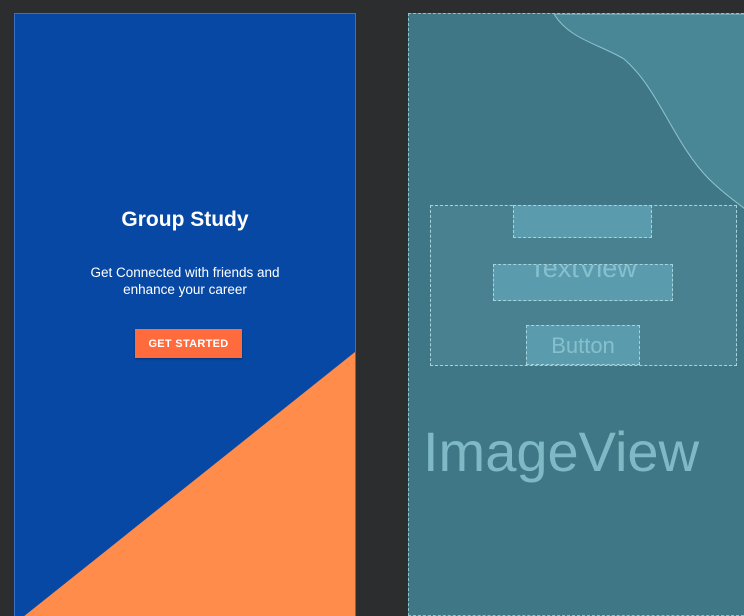 The image size is (744, 616). I want to click on button-label: Button, so click(583, 345).